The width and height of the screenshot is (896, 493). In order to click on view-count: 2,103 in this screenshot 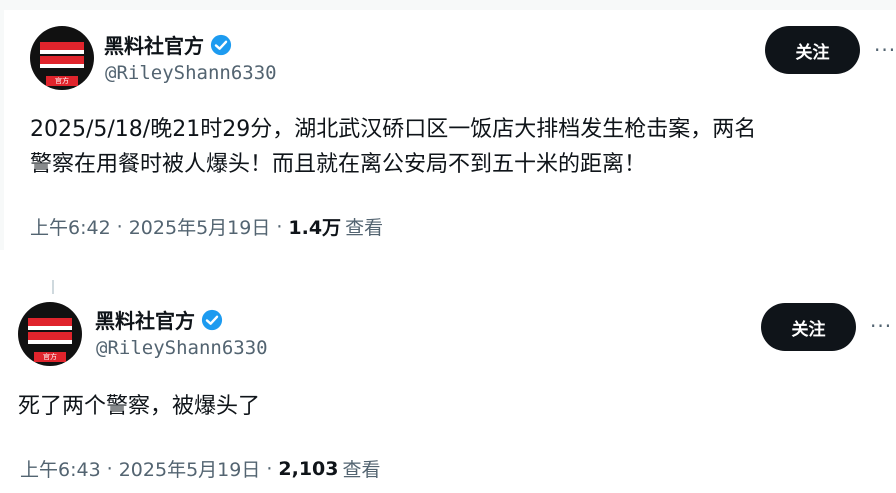, I will do `click(308, 468)`.